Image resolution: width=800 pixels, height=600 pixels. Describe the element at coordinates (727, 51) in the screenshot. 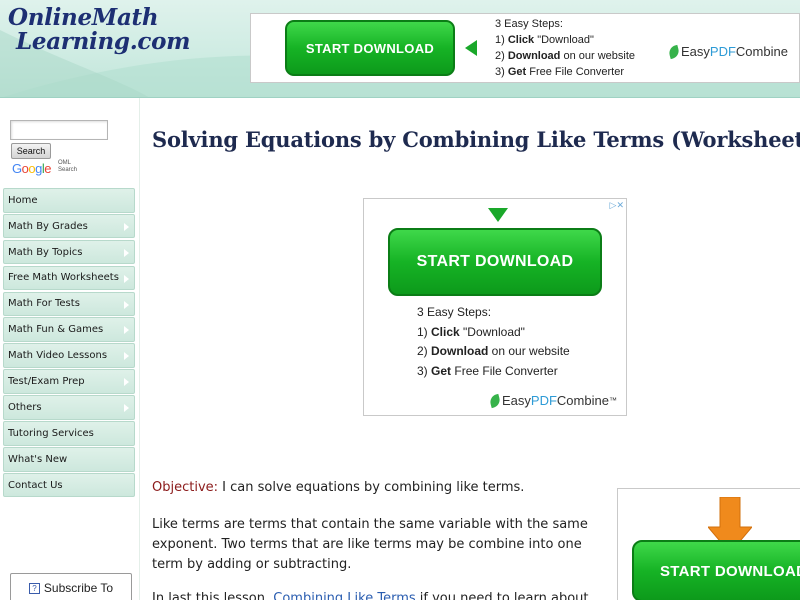

I see `header-ad-brand-logo: Easy PDF Combine` at that location.